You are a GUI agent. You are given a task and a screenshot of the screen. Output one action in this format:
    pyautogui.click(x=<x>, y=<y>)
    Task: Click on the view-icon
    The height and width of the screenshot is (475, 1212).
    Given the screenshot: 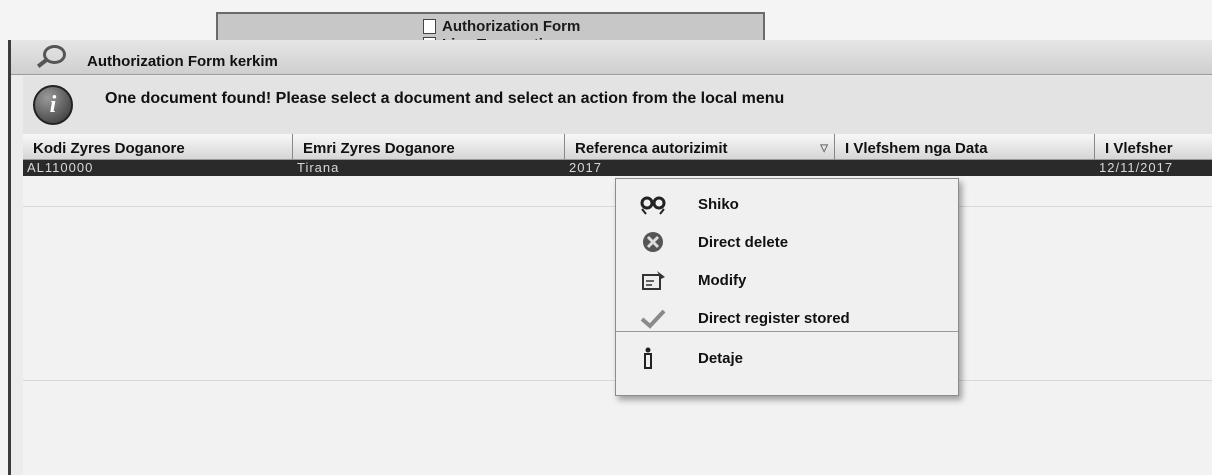 What is the action you would take?
    pyautogui.click(x=653, y=205)
    